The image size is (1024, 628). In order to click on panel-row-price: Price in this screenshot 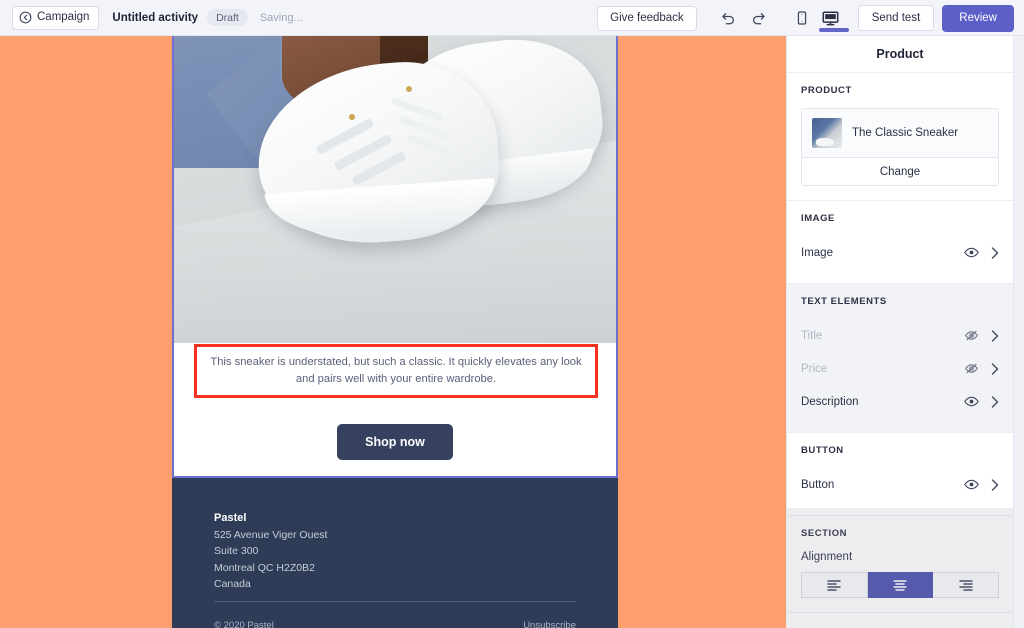, I will do `click(900, 368)`.